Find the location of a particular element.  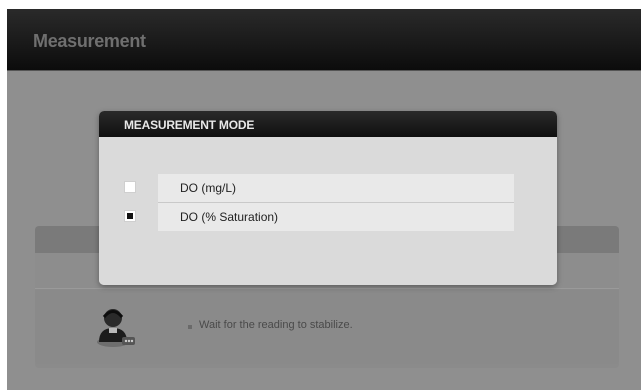

option-do-saturation: DO (% Saturation) is located at coordinates (336, 217).